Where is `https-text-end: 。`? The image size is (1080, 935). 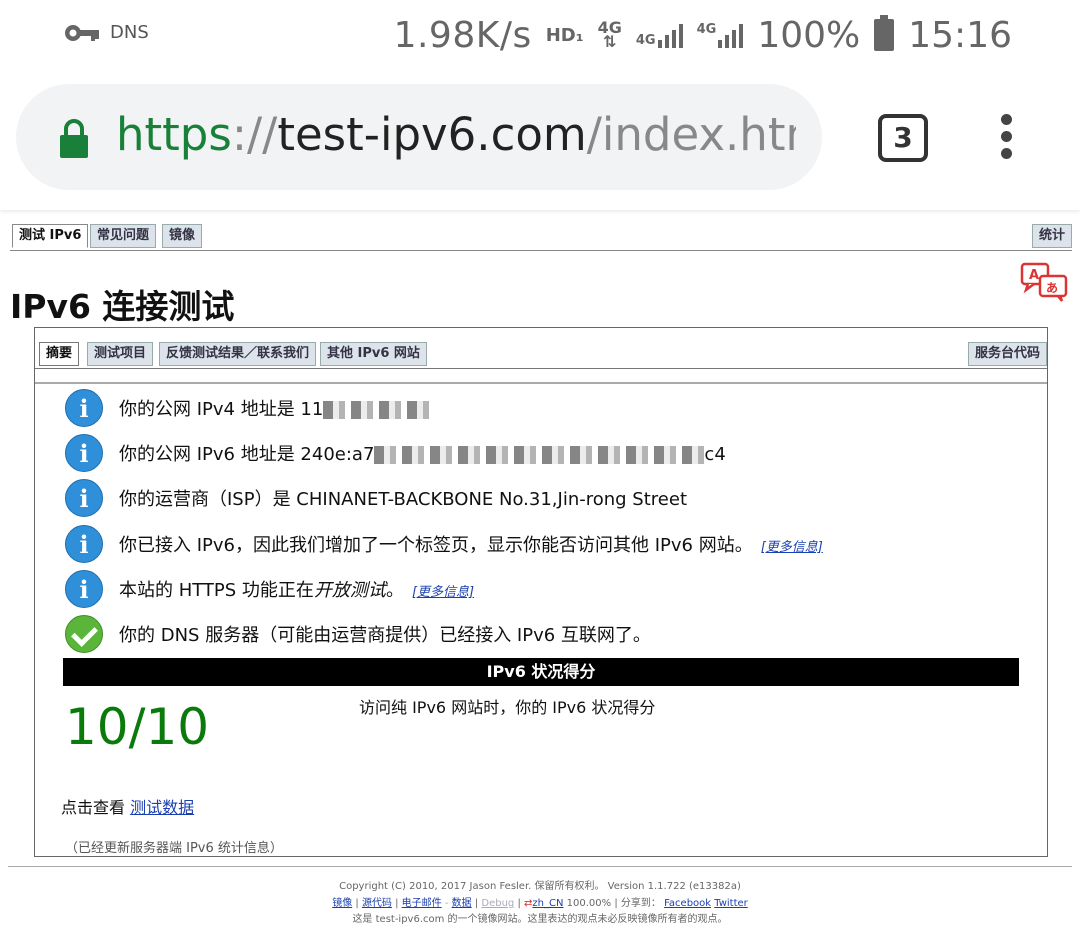
https-text-end: 。 is located at coordinates (394, 590).